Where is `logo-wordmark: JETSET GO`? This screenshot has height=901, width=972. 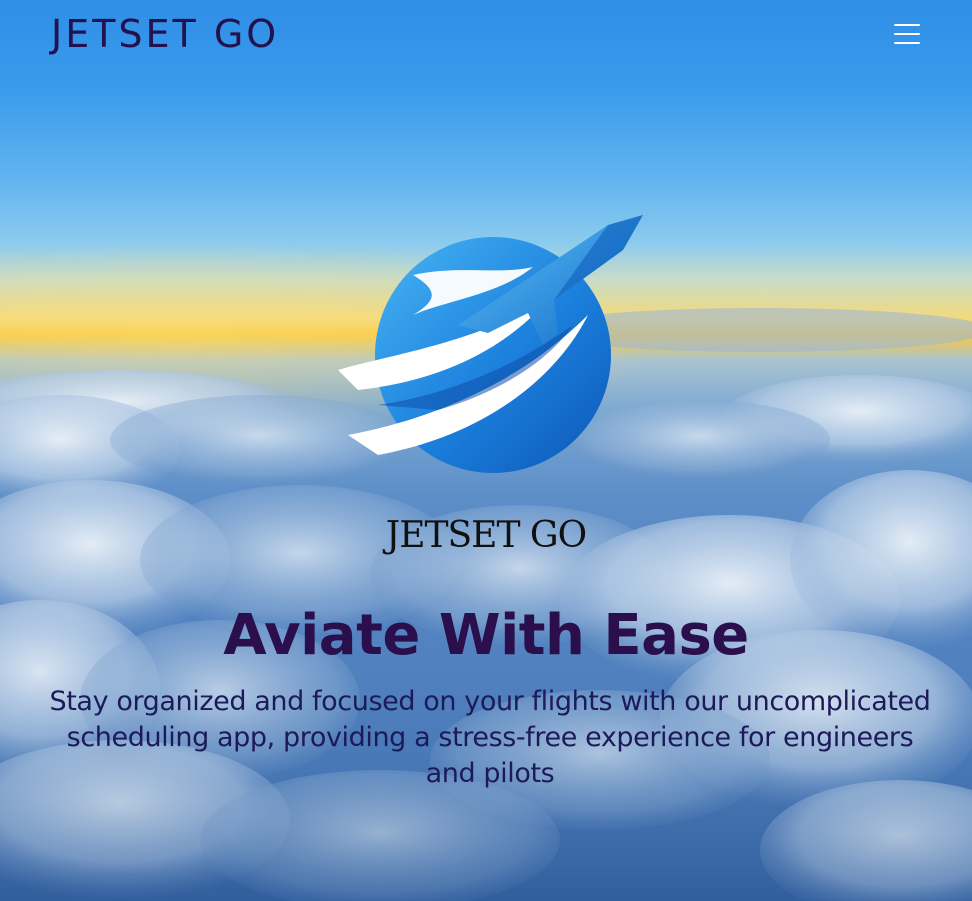 logo-wordmark: JETSET GO is located at coordinates (486, 535).